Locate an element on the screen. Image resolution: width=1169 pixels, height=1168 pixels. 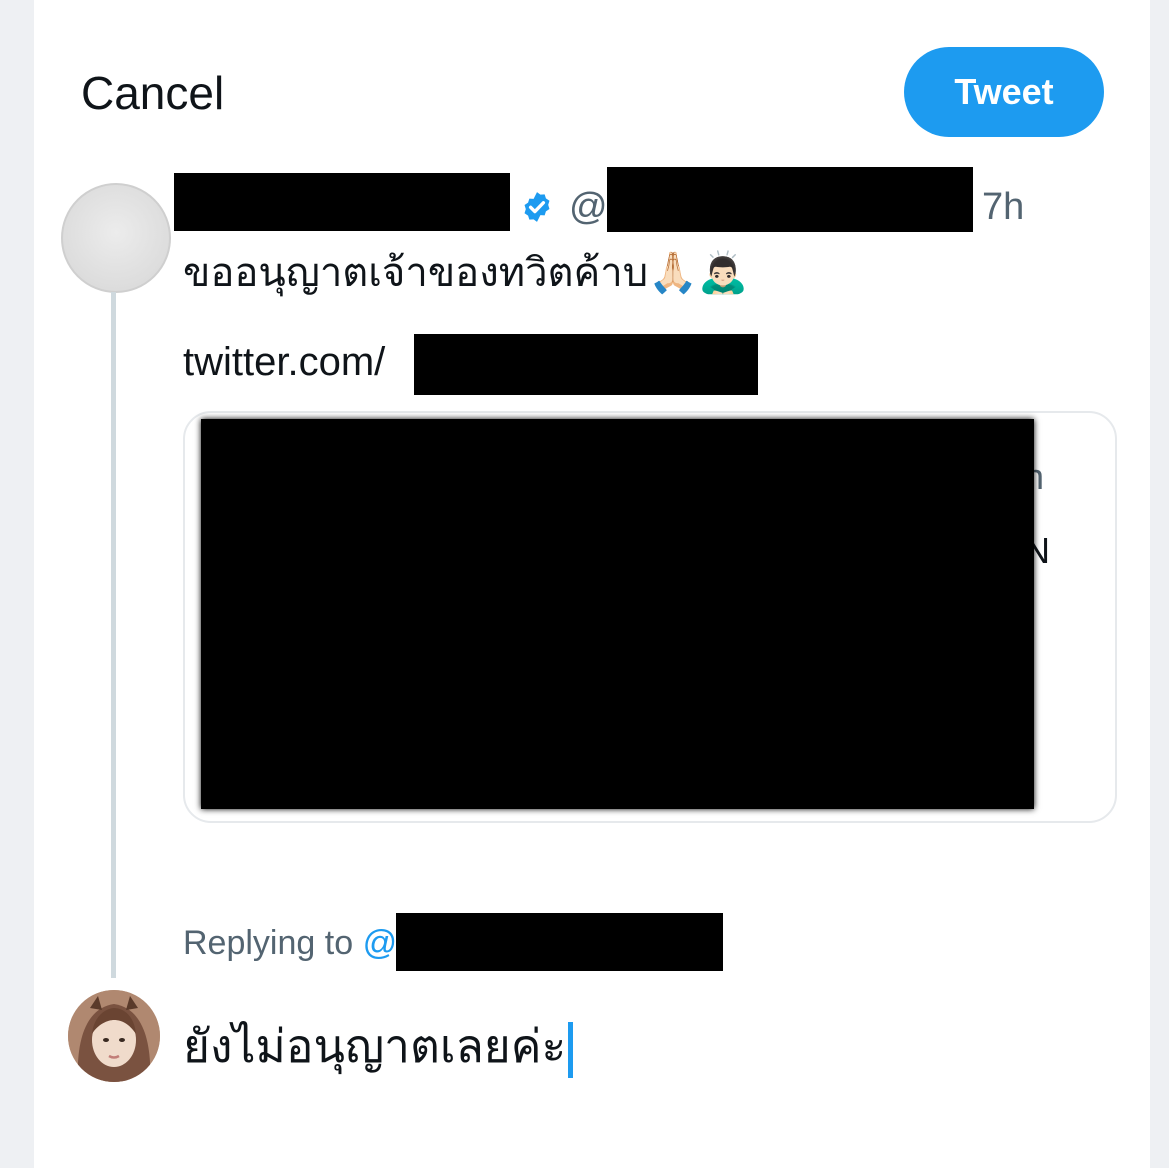
reply-input: ยังไม่อนุญาตเลยค่ะ is located at coordinates (378, 1046).